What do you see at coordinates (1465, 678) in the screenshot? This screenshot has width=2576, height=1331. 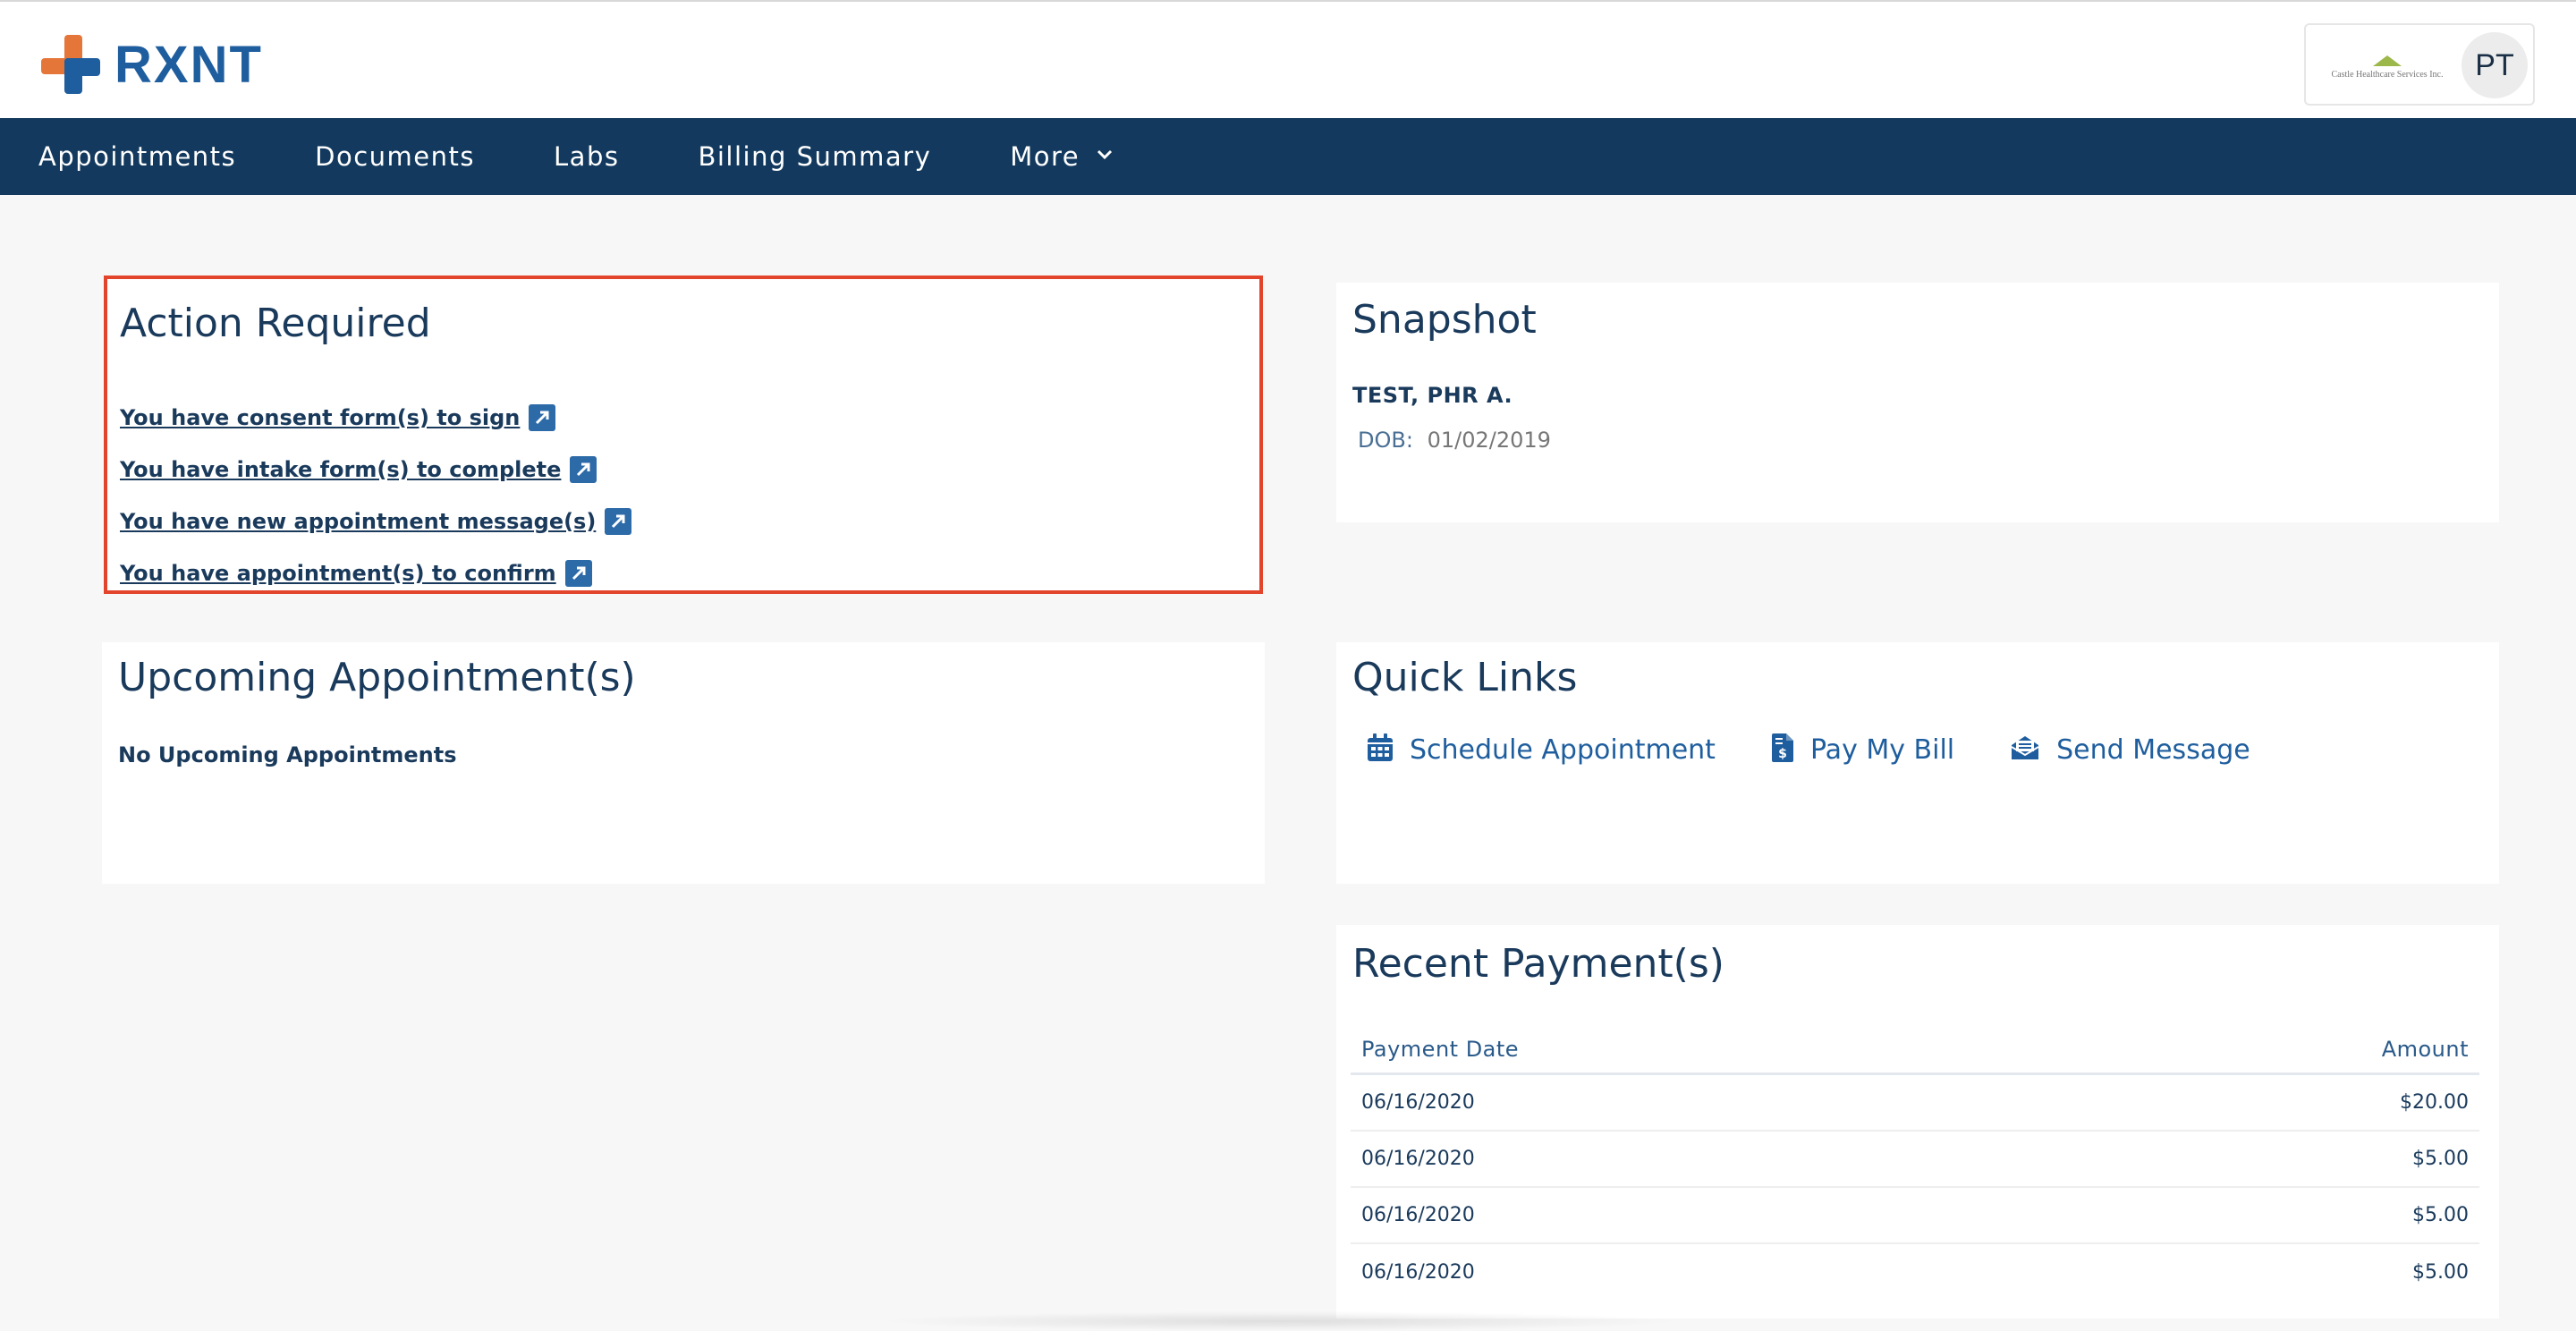 I see `card-title: Quick Links` at bounding box center [1465, 678].